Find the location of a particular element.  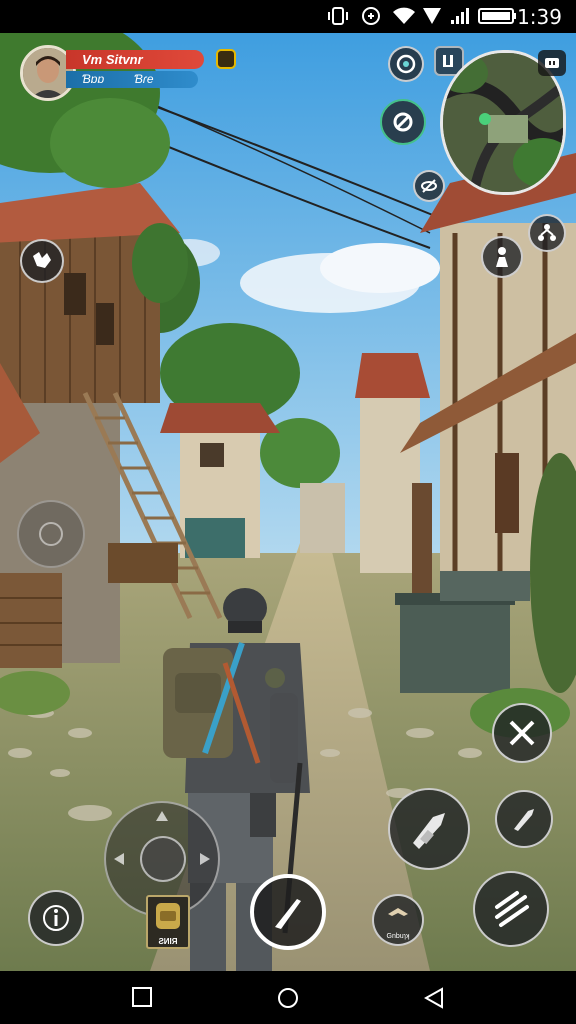

weapon-button is located at coordinates (429, 829).